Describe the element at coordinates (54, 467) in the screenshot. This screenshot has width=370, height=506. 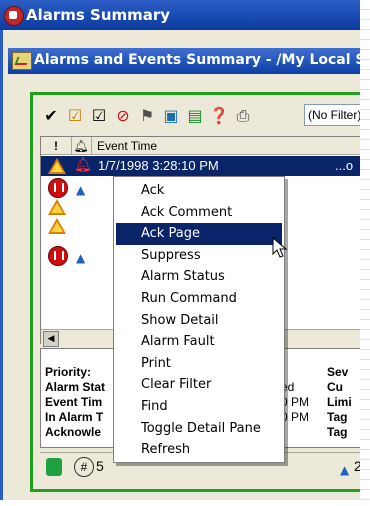
I see `connection-icon` at that location.